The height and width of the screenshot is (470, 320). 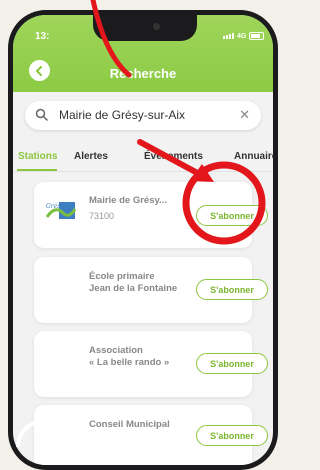 I want to click on status-time: 13:, so click(x=42, y=36).